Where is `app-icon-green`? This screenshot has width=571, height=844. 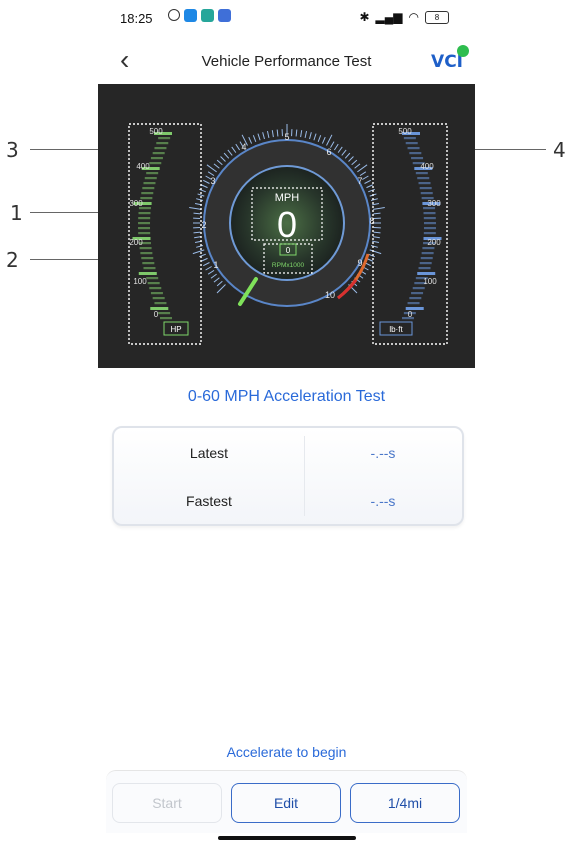 app-icon-green is located at coordinates (207, 15).